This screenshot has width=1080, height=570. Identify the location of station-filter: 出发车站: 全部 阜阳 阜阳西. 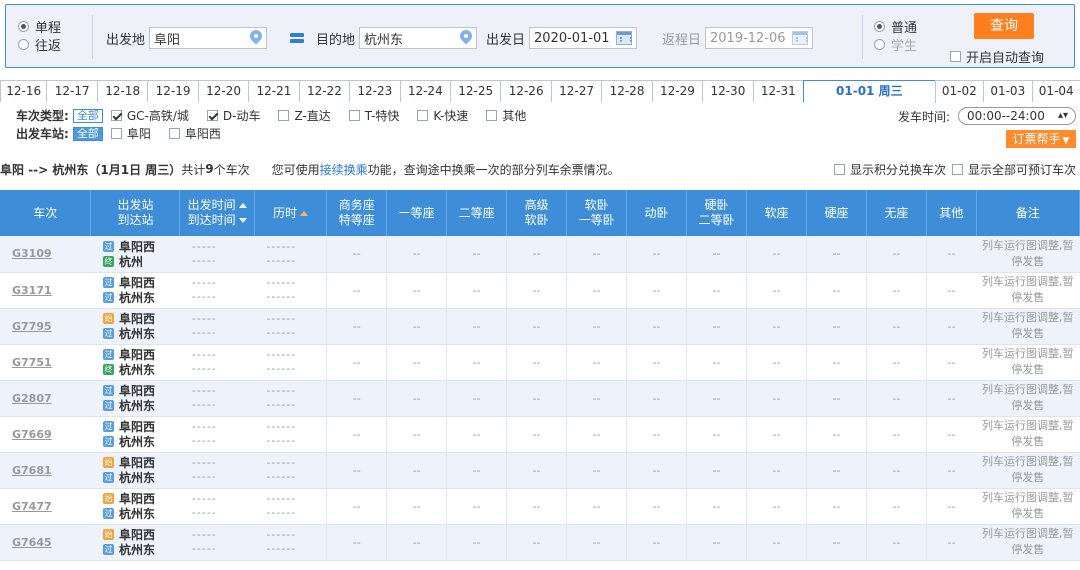
(127, 133).